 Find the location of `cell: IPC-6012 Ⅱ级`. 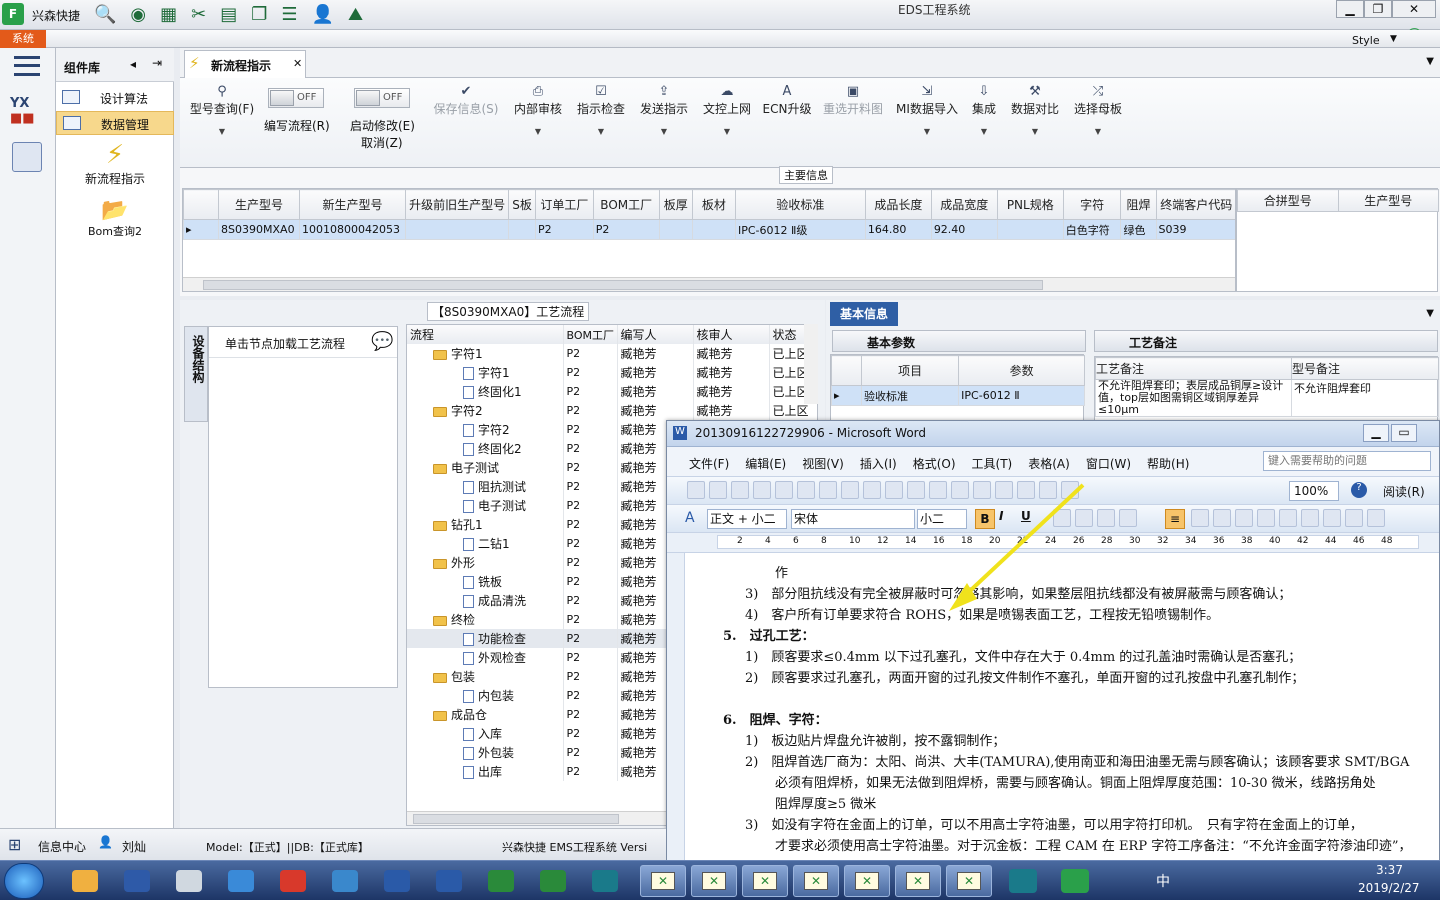

cell: IPC-6012 Ⅱ级 is located at coordinates (800, 229).